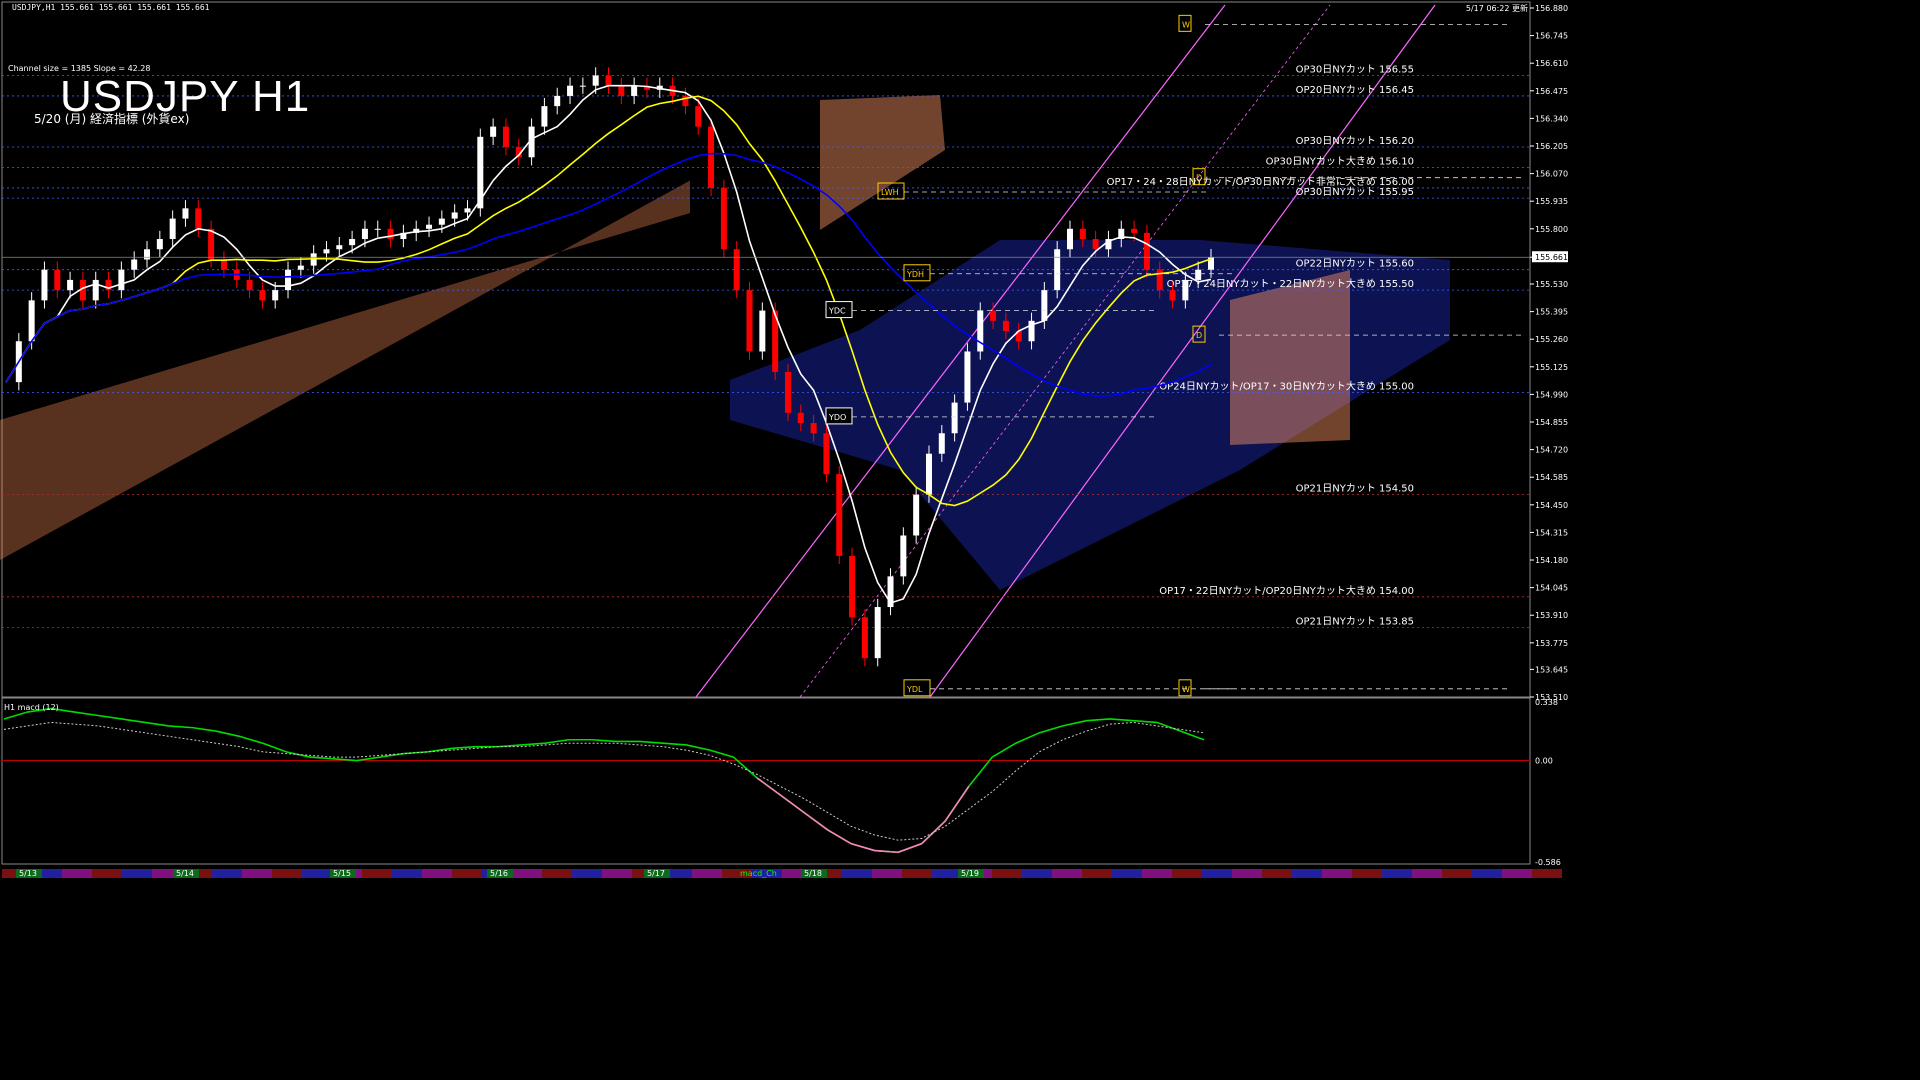 This screenshot has width=1920, height=1080. I want to click on y-tick-label: 155.260, so click(1551, 339).